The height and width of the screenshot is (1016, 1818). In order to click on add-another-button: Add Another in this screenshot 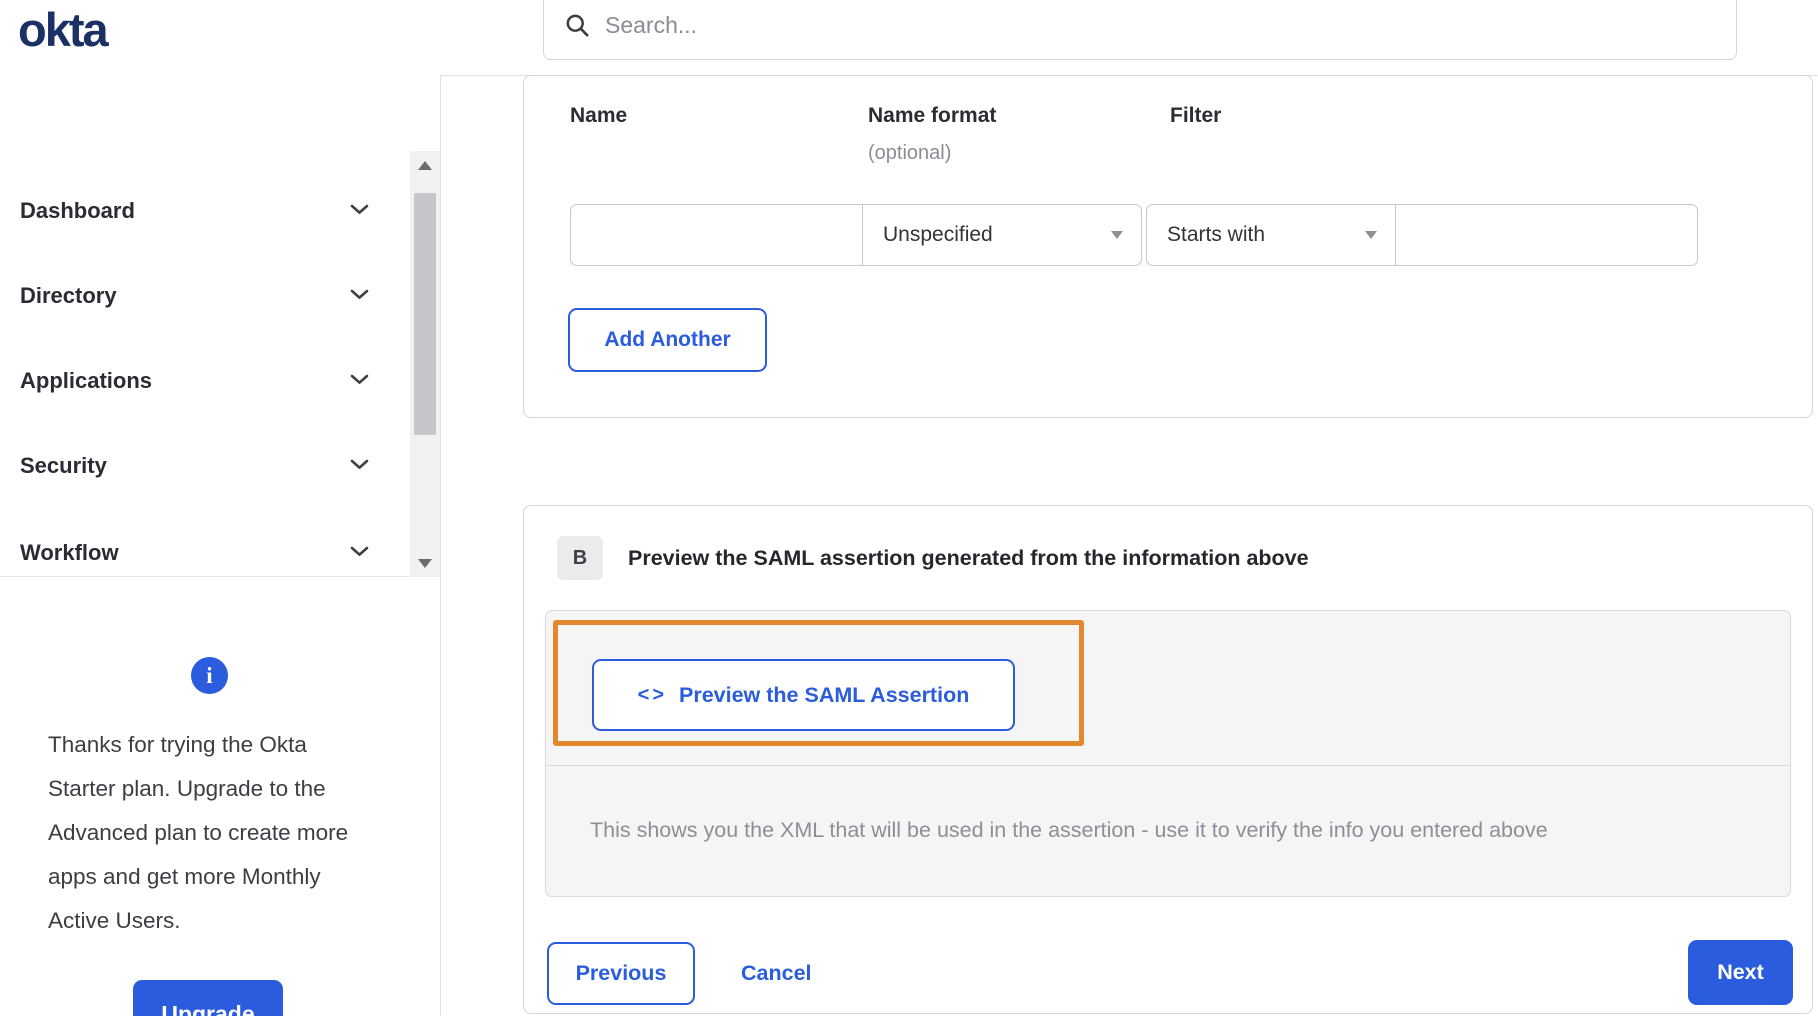, I will do `click(667, 340)`.